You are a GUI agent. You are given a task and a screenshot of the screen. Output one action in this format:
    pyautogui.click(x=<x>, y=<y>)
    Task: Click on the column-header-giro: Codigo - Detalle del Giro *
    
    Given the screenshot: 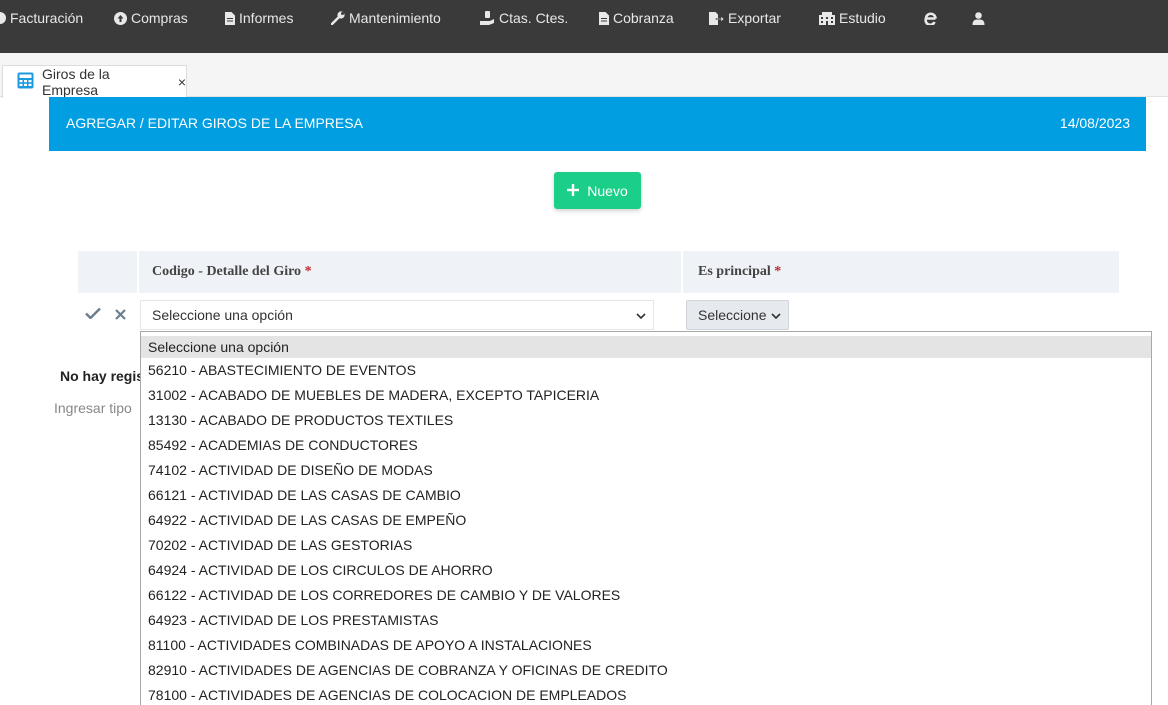 What is the action you would take?
    pyautogui.click(x=232, y=272)
    